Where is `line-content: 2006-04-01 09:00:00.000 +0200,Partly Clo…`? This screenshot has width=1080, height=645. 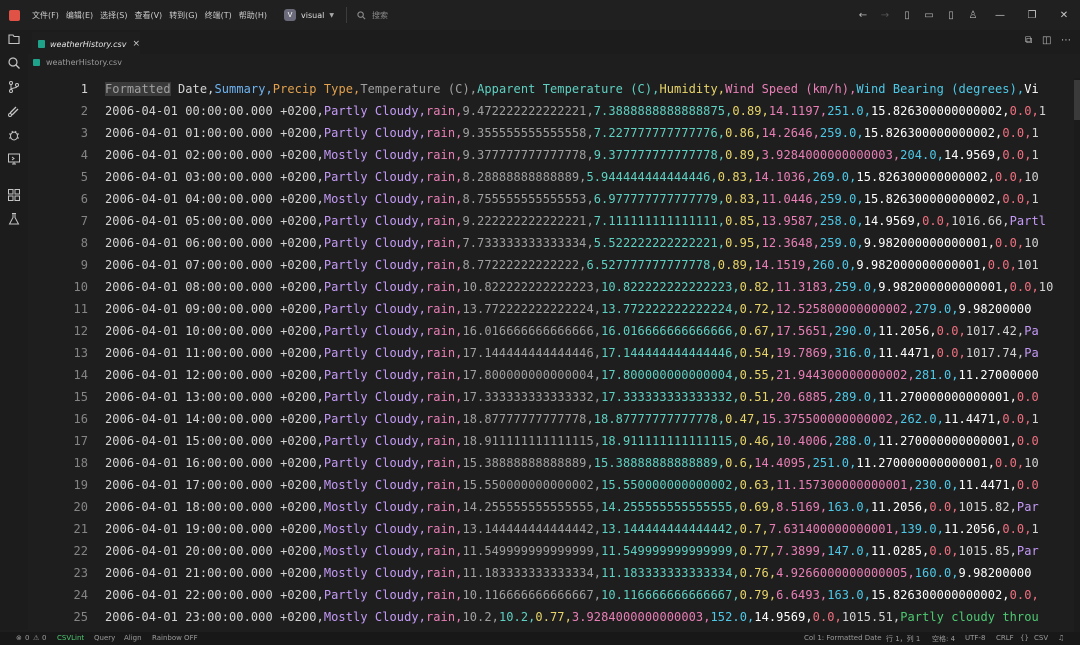
line-content: 2006-04-01 09:00:00.000 +0200,Partly Clo… is located at coordinates (568, 309).